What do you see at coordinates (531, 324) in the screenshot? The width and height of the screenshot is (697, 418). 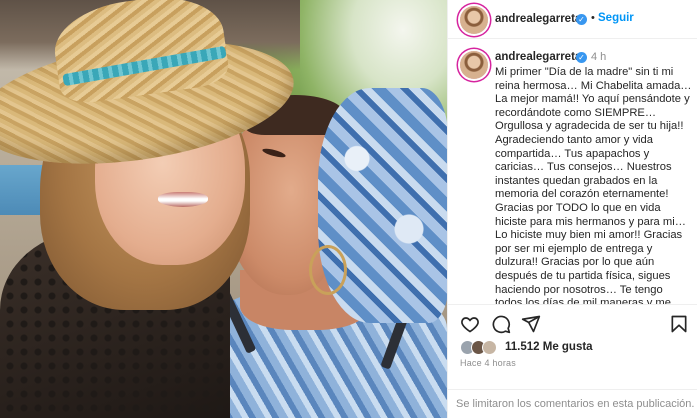 I see `share-icon` at bounding box center [531, 324].